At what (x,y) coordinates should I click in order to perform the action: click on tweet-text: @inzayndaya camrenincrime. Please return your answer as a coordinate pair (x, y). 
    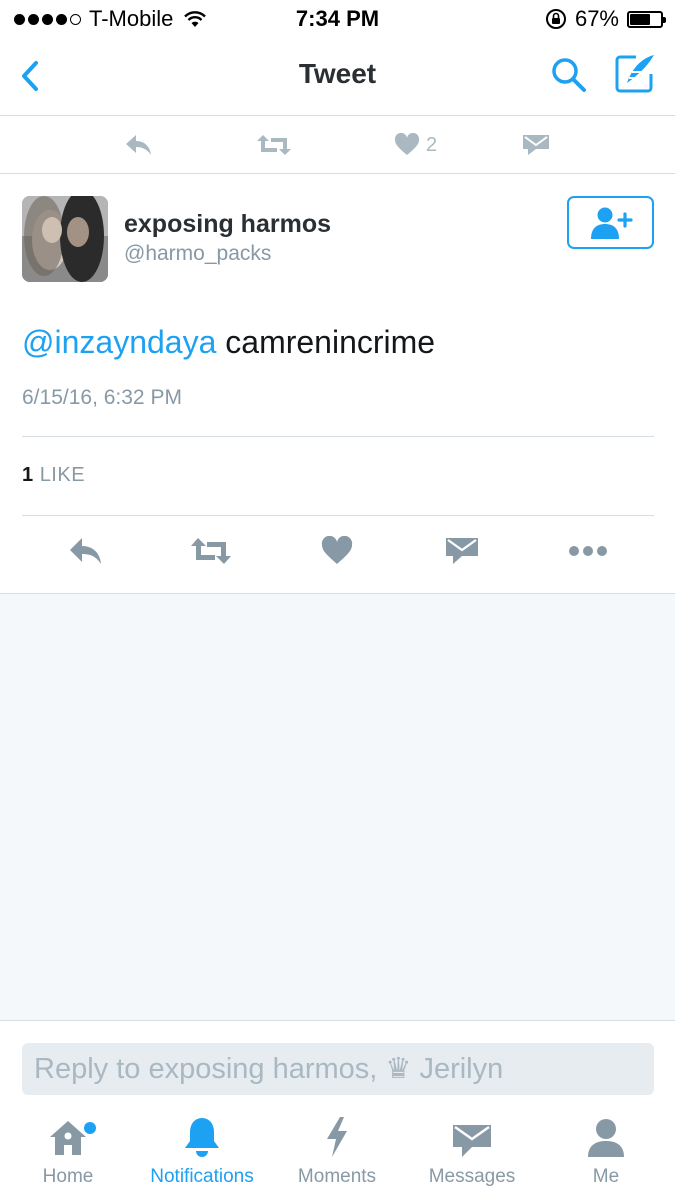
    Looking at the image, I should click on (228, 342).